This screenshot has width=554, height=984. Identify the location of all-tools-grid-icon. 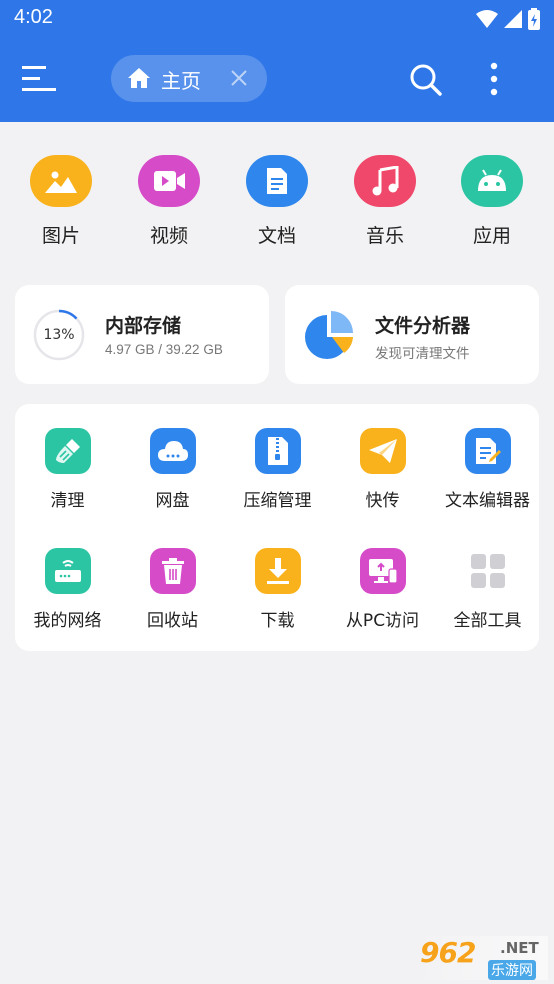
(488, 571).